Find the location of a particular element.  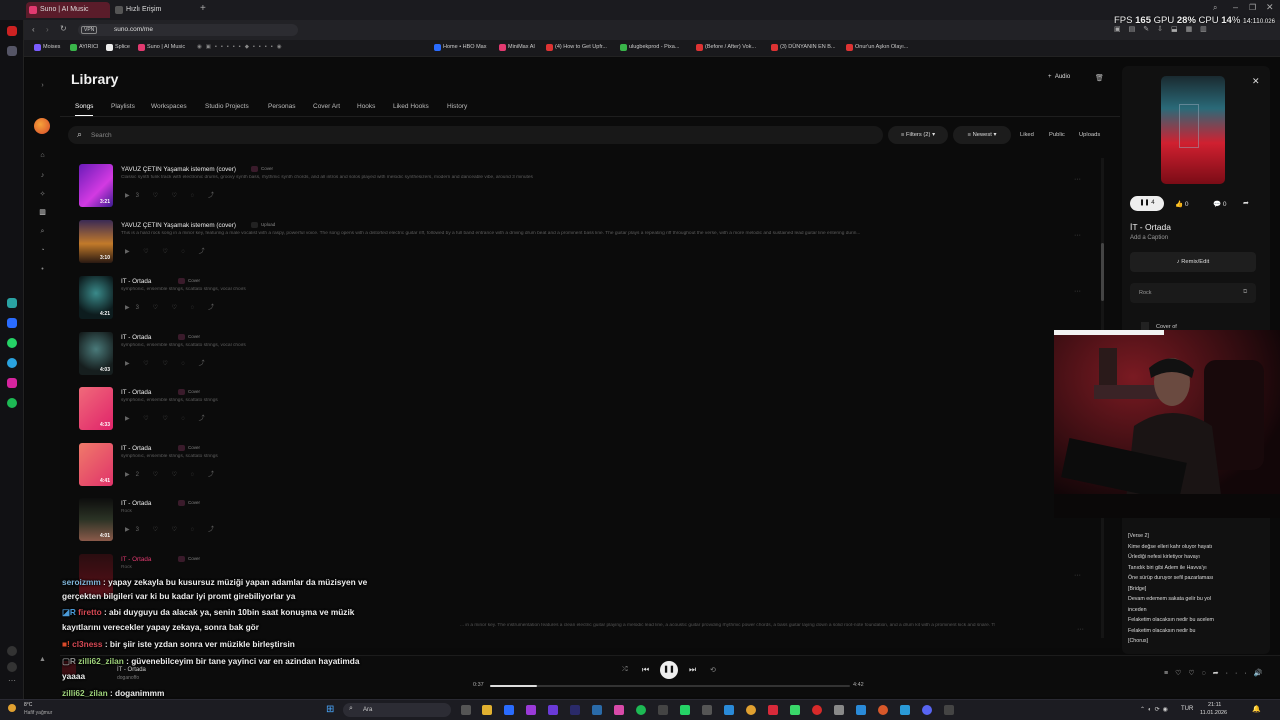

opera-logo-icon is located at coordinates (12, 31).